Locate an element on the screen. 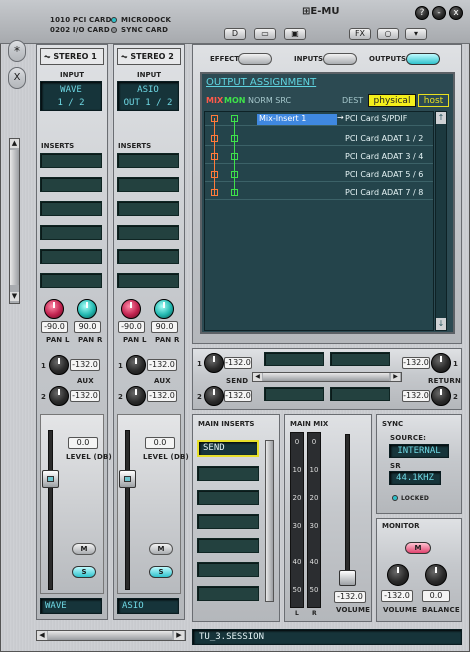 Image resolution: width=470 pixels, height=652 pixels. return-2-knob is located at coordinates (441, 396).